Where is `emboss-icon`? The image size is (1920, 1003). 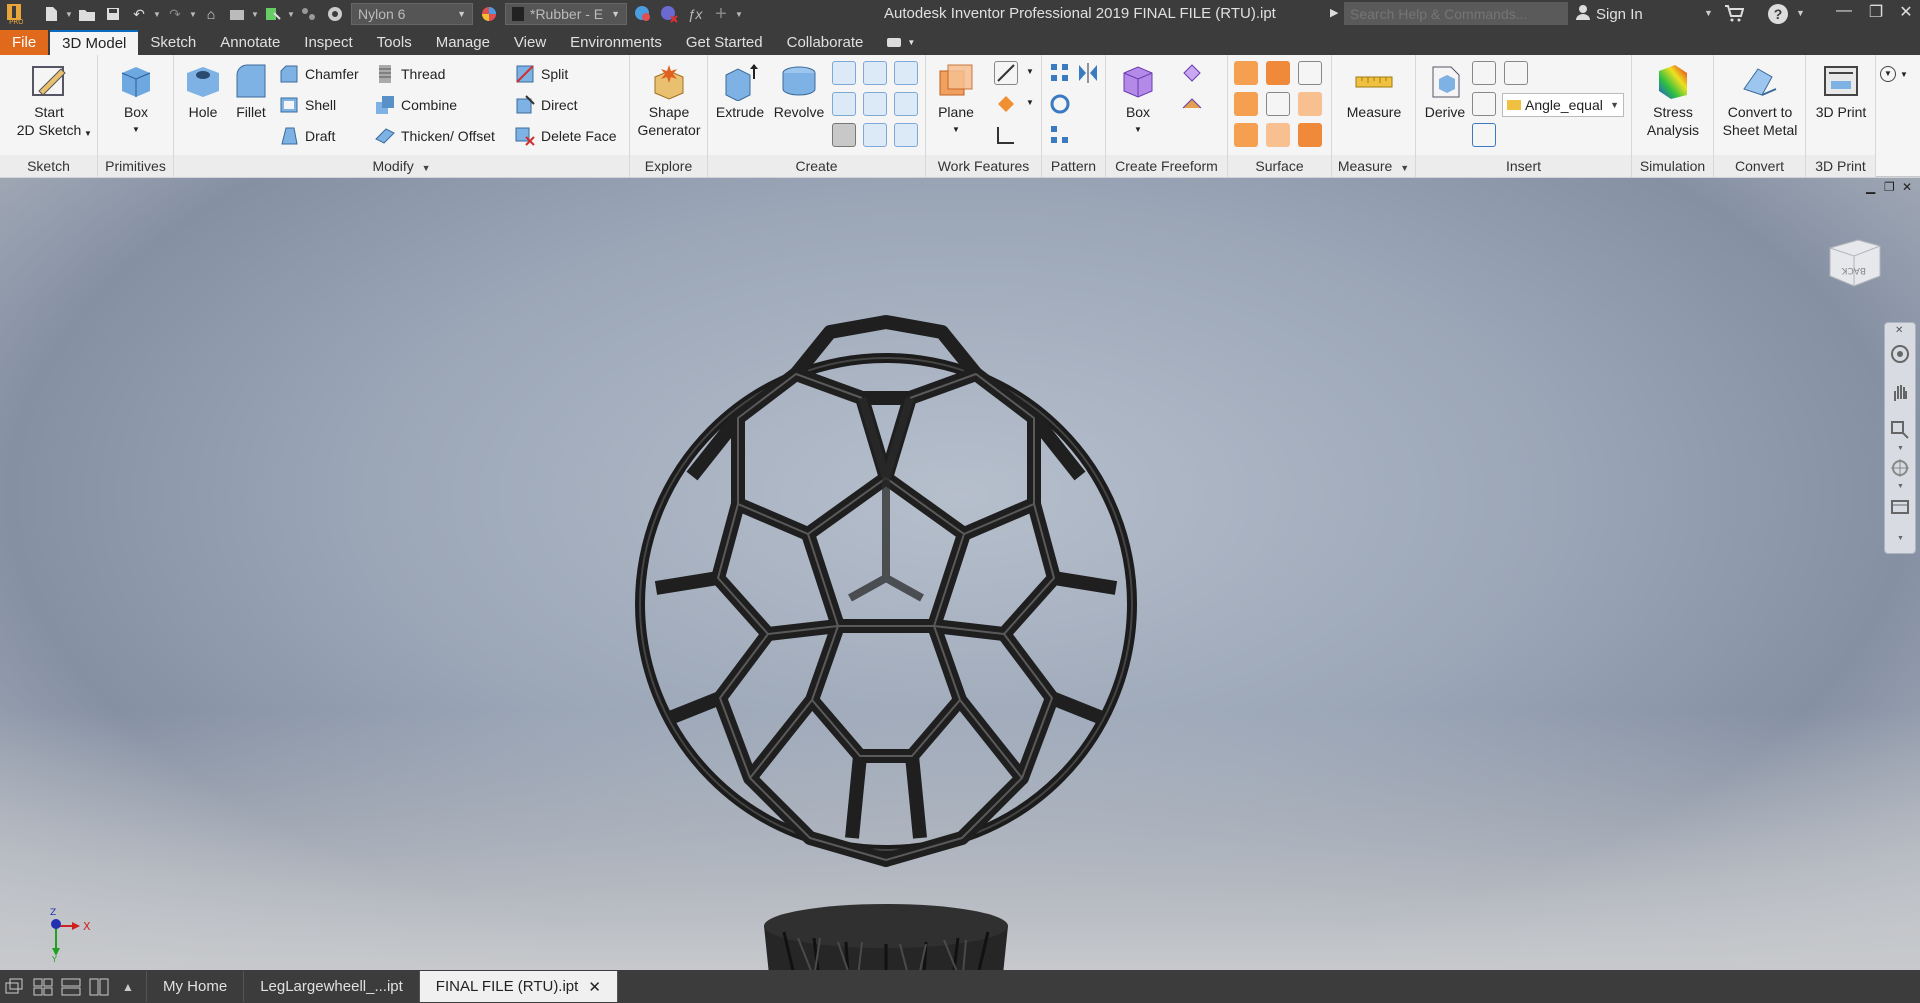 emboss-icon is located at coordinates (844, 104).